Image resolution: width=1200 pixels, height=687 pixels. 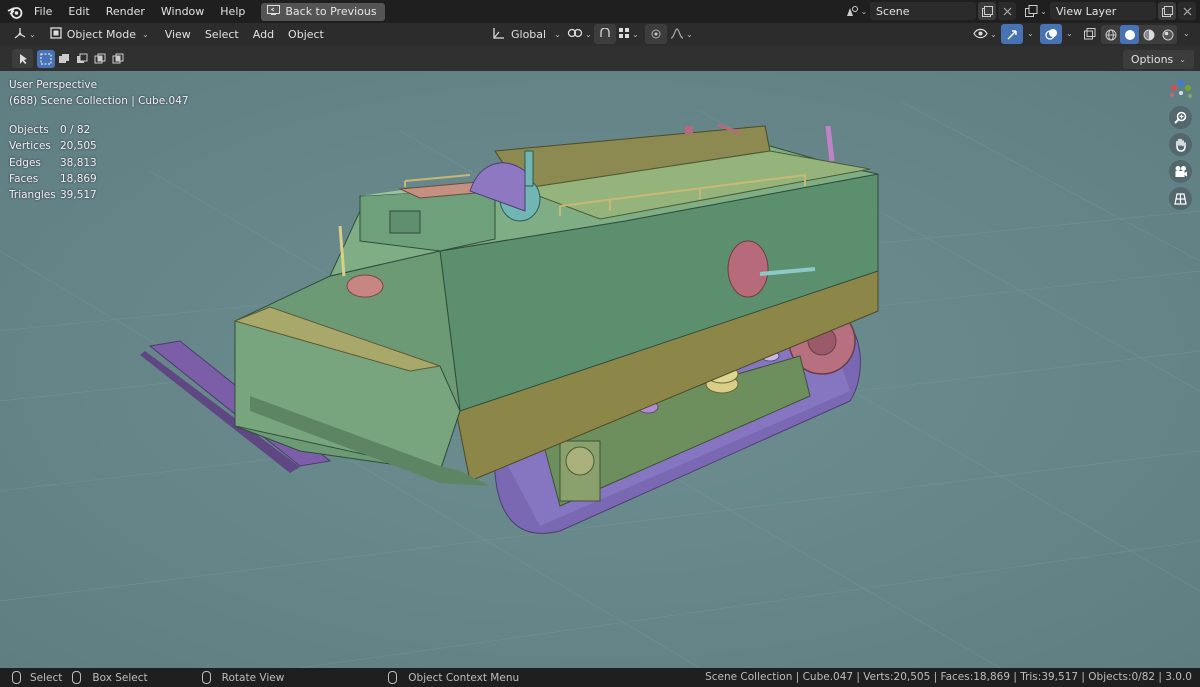 I want to click on visibility-dropdown: ⌄, so click(x=985, y=35).